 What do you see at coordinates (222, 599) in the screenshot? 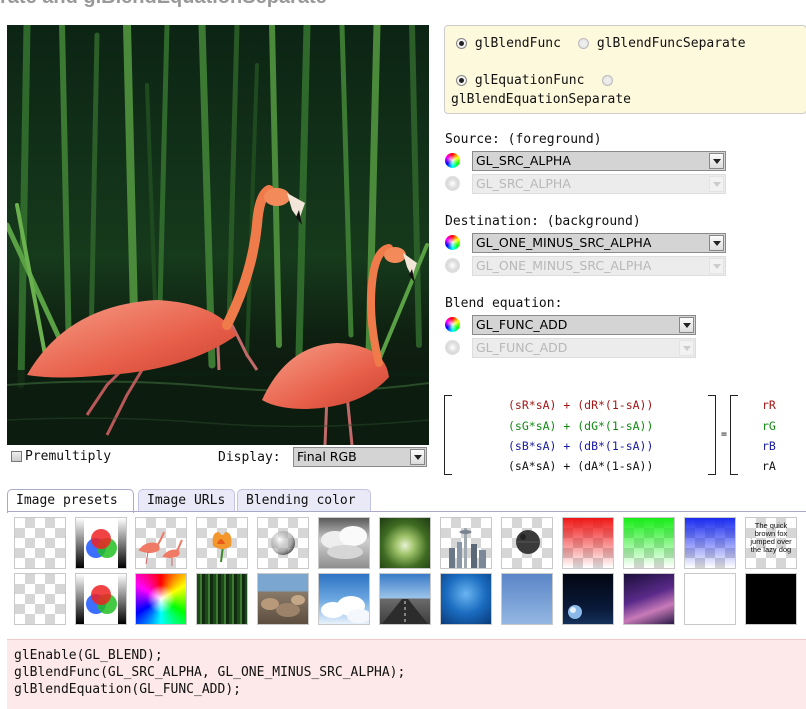
I see `preset-reeds` at bounding box center [222, 599].